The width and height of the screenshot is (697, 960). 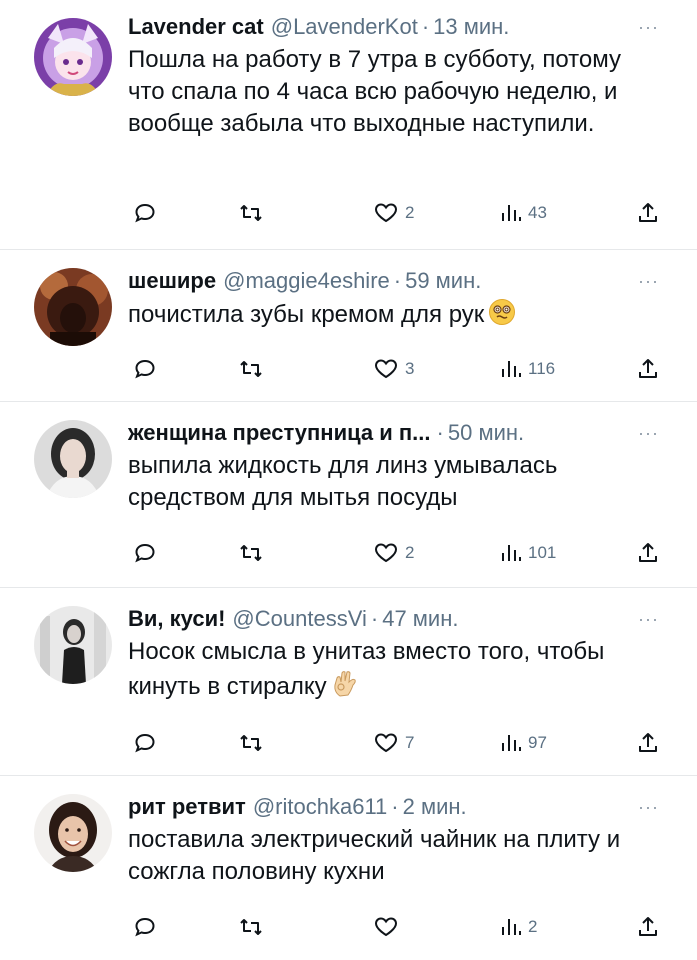 I want to click on author-name: Ви, куси!, so click(x=176, y=619).